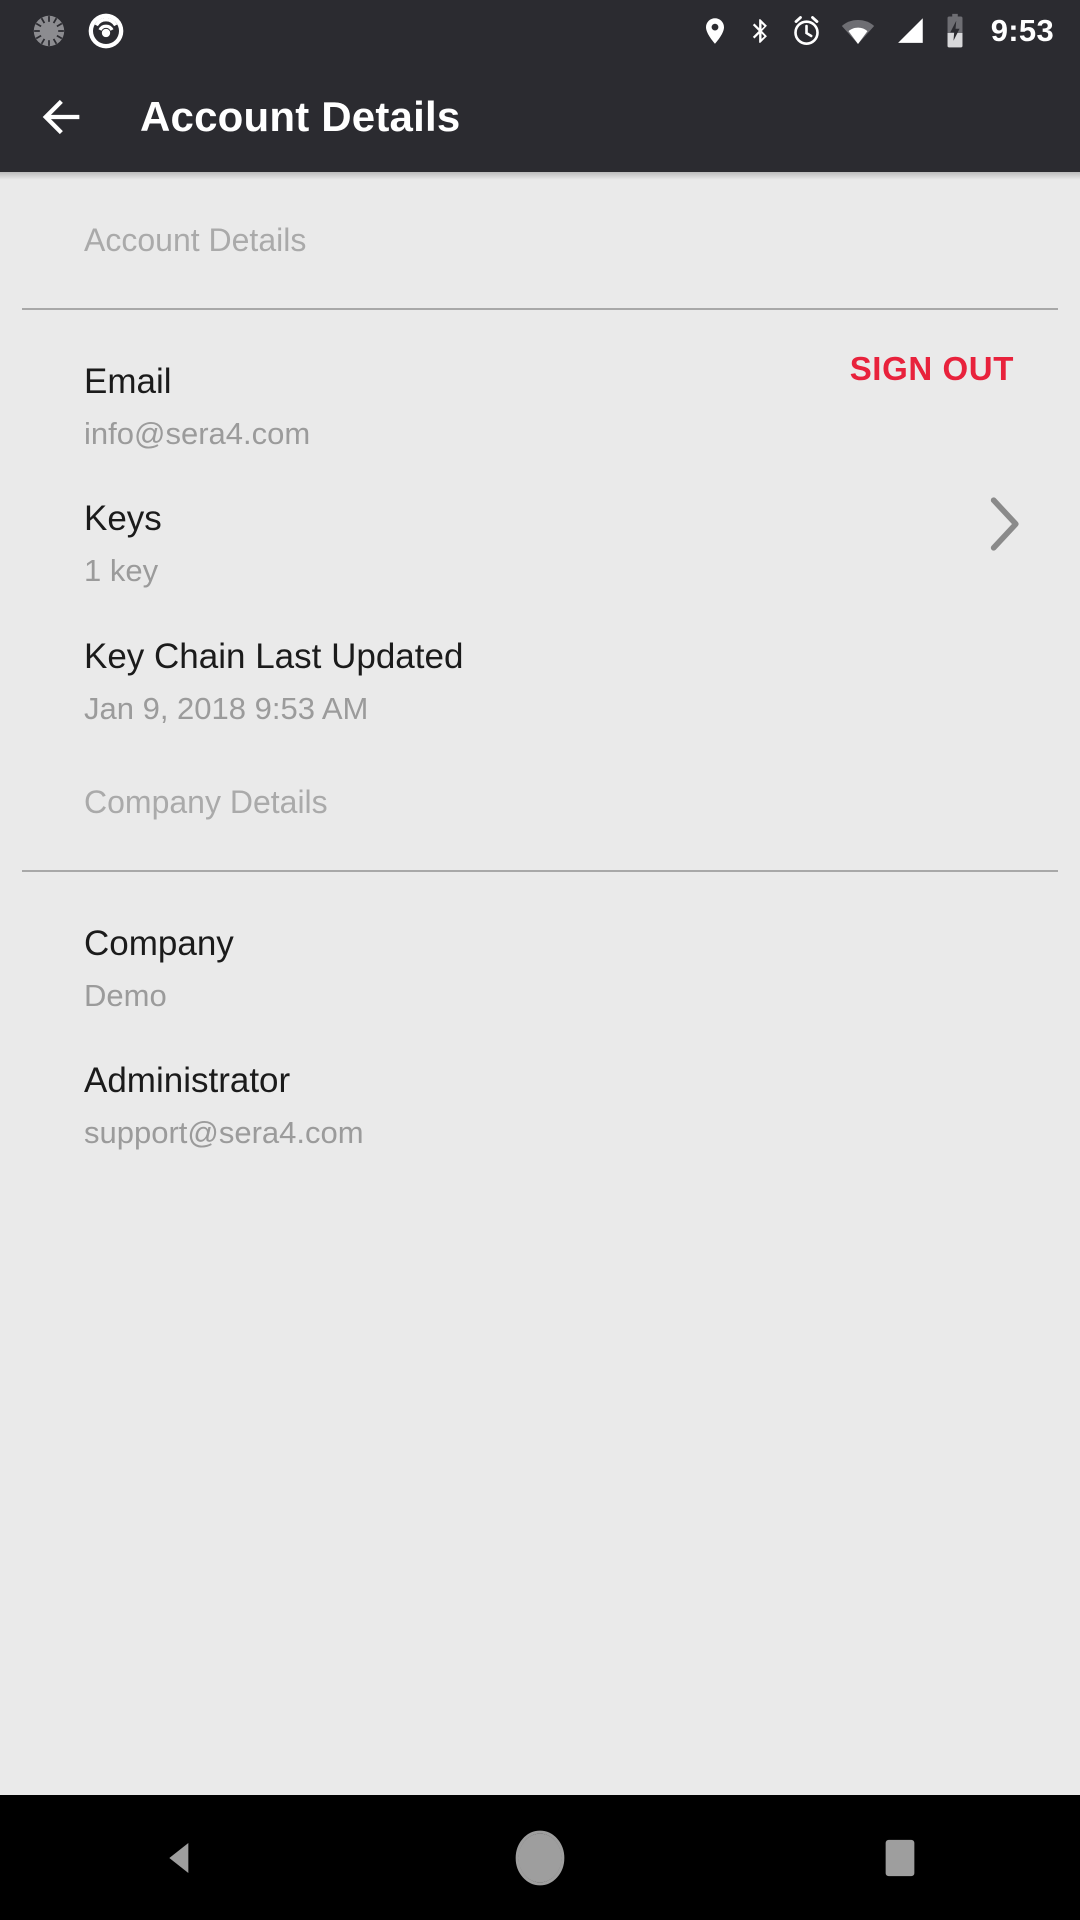 The width and height of the screenshot is (1080, 1920). Describe the element at coordinates (206, 802) in the screenshot. I see `section-header-company-details: Company Details` at that location.